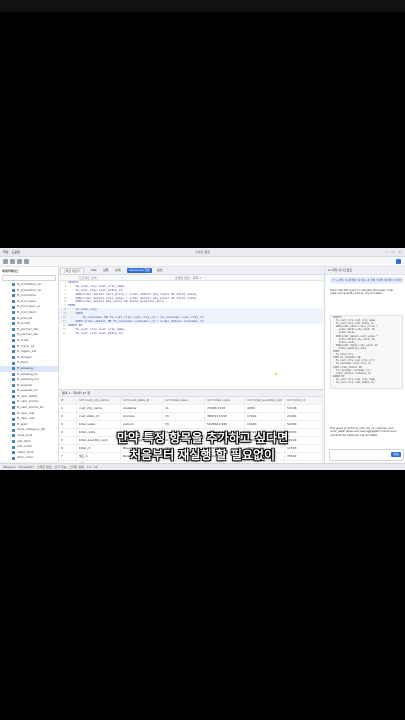 The image size is (405, 720). What do you see at coordinates (365, 271) in the screenshot?
I see `assistant-title: AI 쿼리 어시스턴트` at bounding box center [365, 271].